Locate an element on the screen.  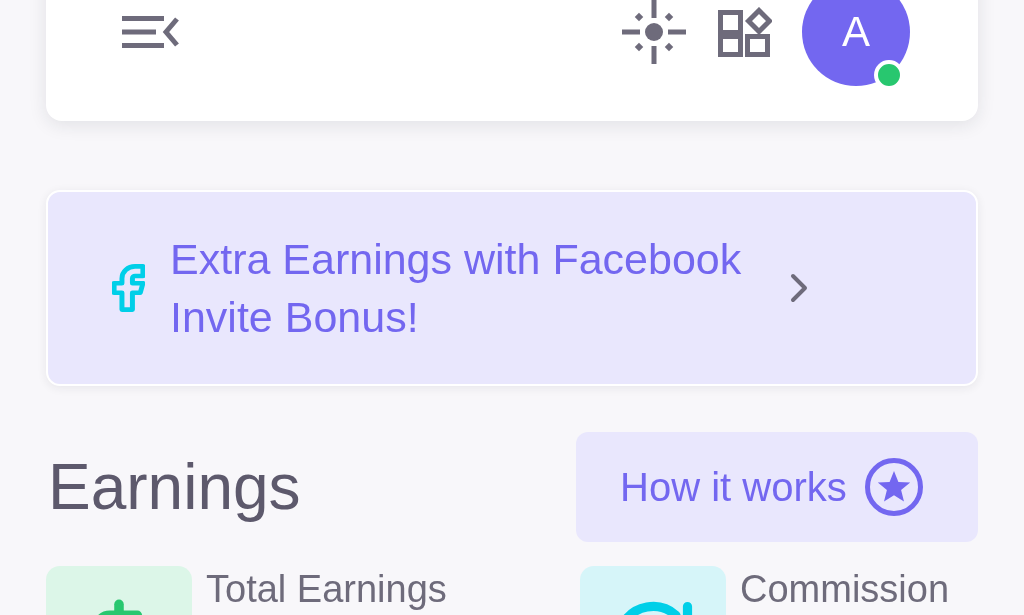
section-title: Earnings is located at coordinates (174, 487).